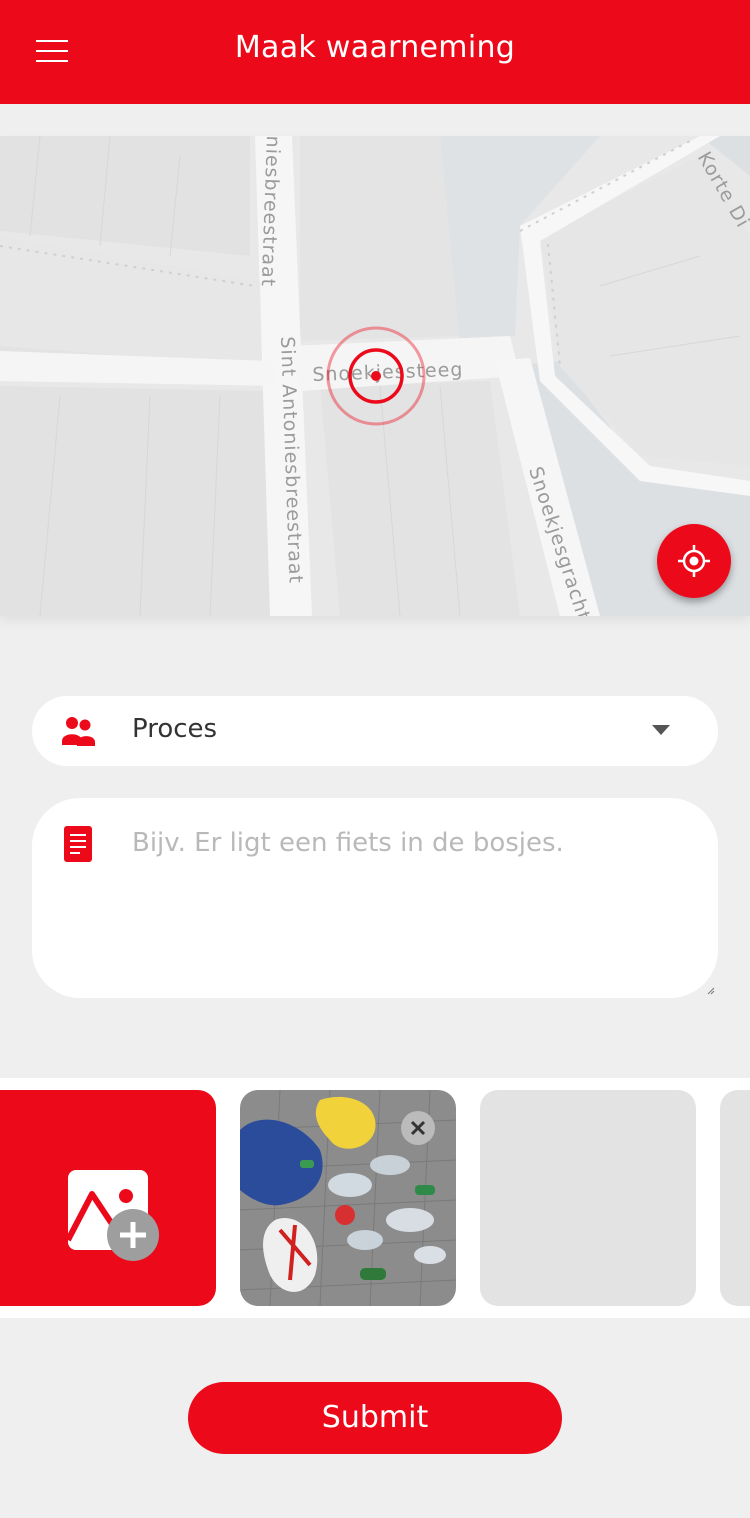 The image size is (750, 1518). I want to click on add-photo-button, so click(108, 1198).